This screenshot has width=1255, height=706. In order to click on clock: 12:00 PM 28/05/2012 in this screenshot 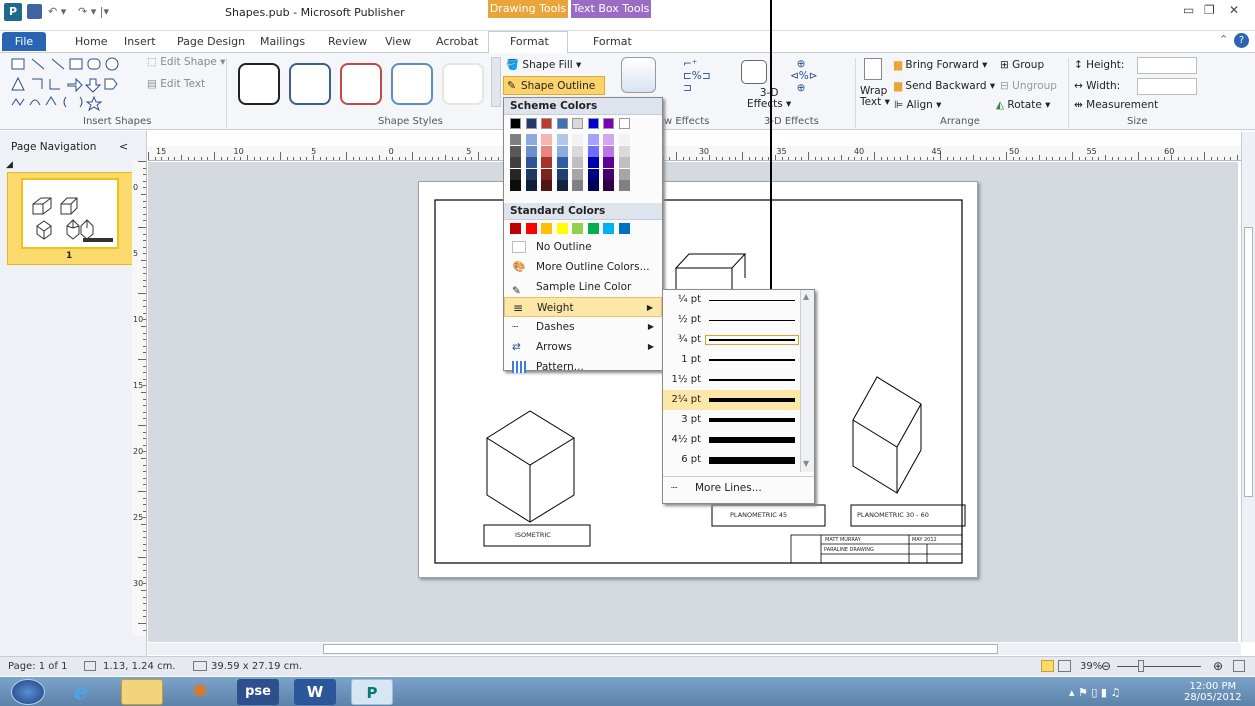, I will do `click(1213, 692)`.